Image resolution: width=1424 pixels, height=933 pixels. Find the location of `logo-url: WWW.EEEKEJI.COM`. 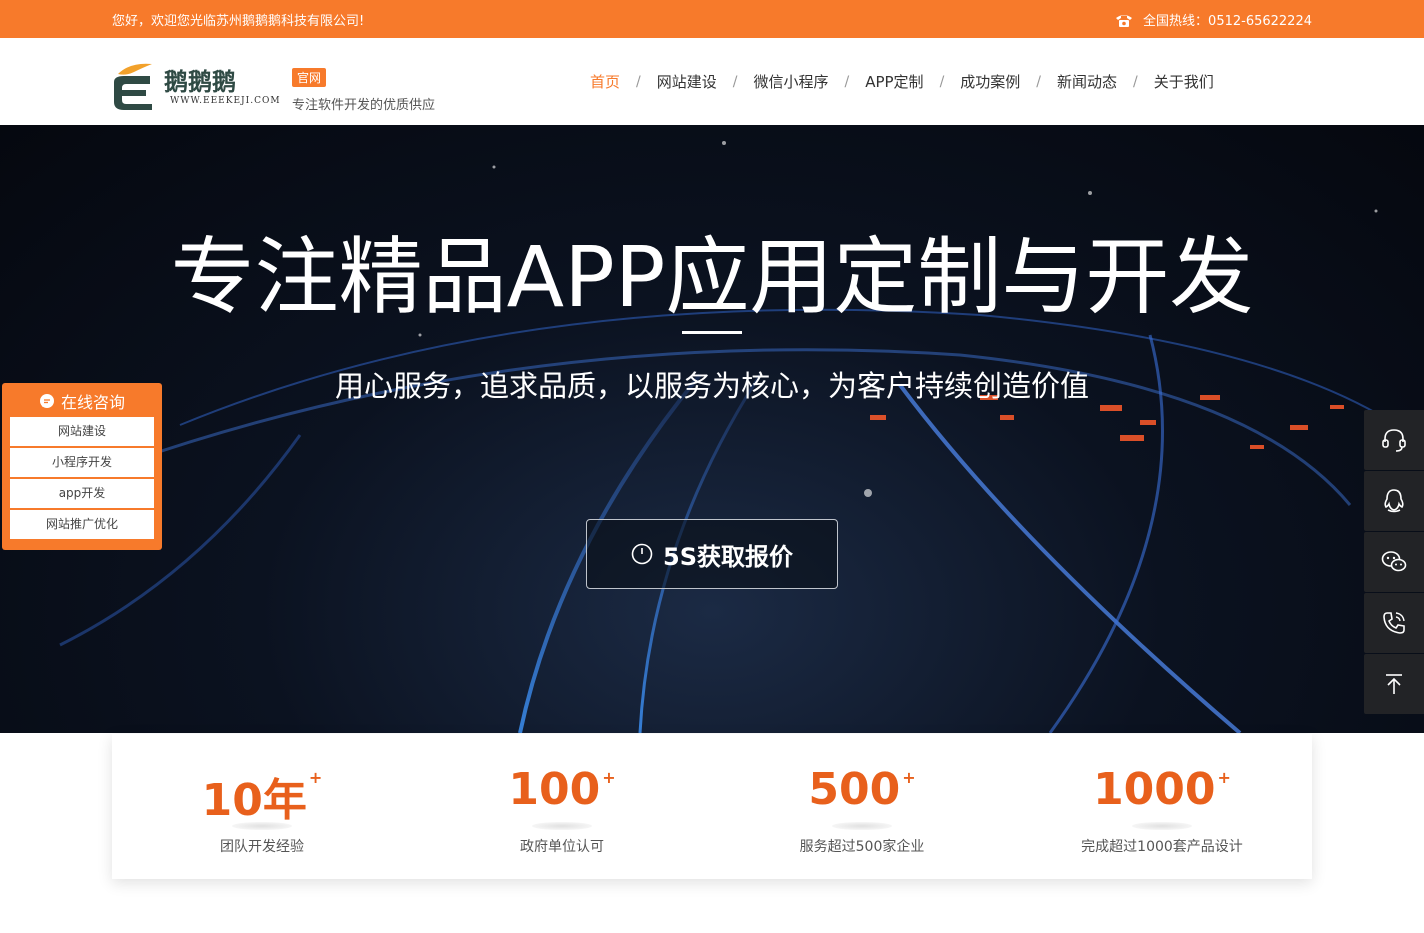

logo-url: WWW.EEEKEJI.COM is located at coordinates (225, 101).